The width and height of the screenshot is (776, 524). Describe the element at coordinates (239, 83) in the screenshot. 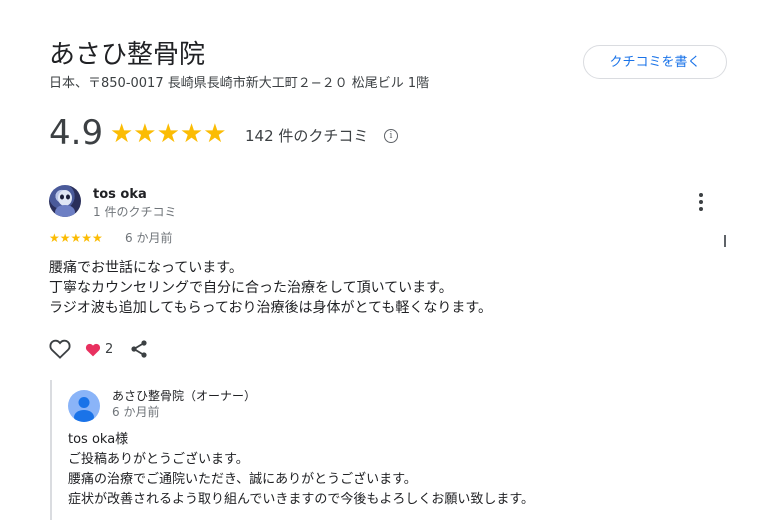

I see `business-address: 日本、〒850-0017 長崎県長崎市新大工町２−２０ 松尾ビル 1階` at that location.